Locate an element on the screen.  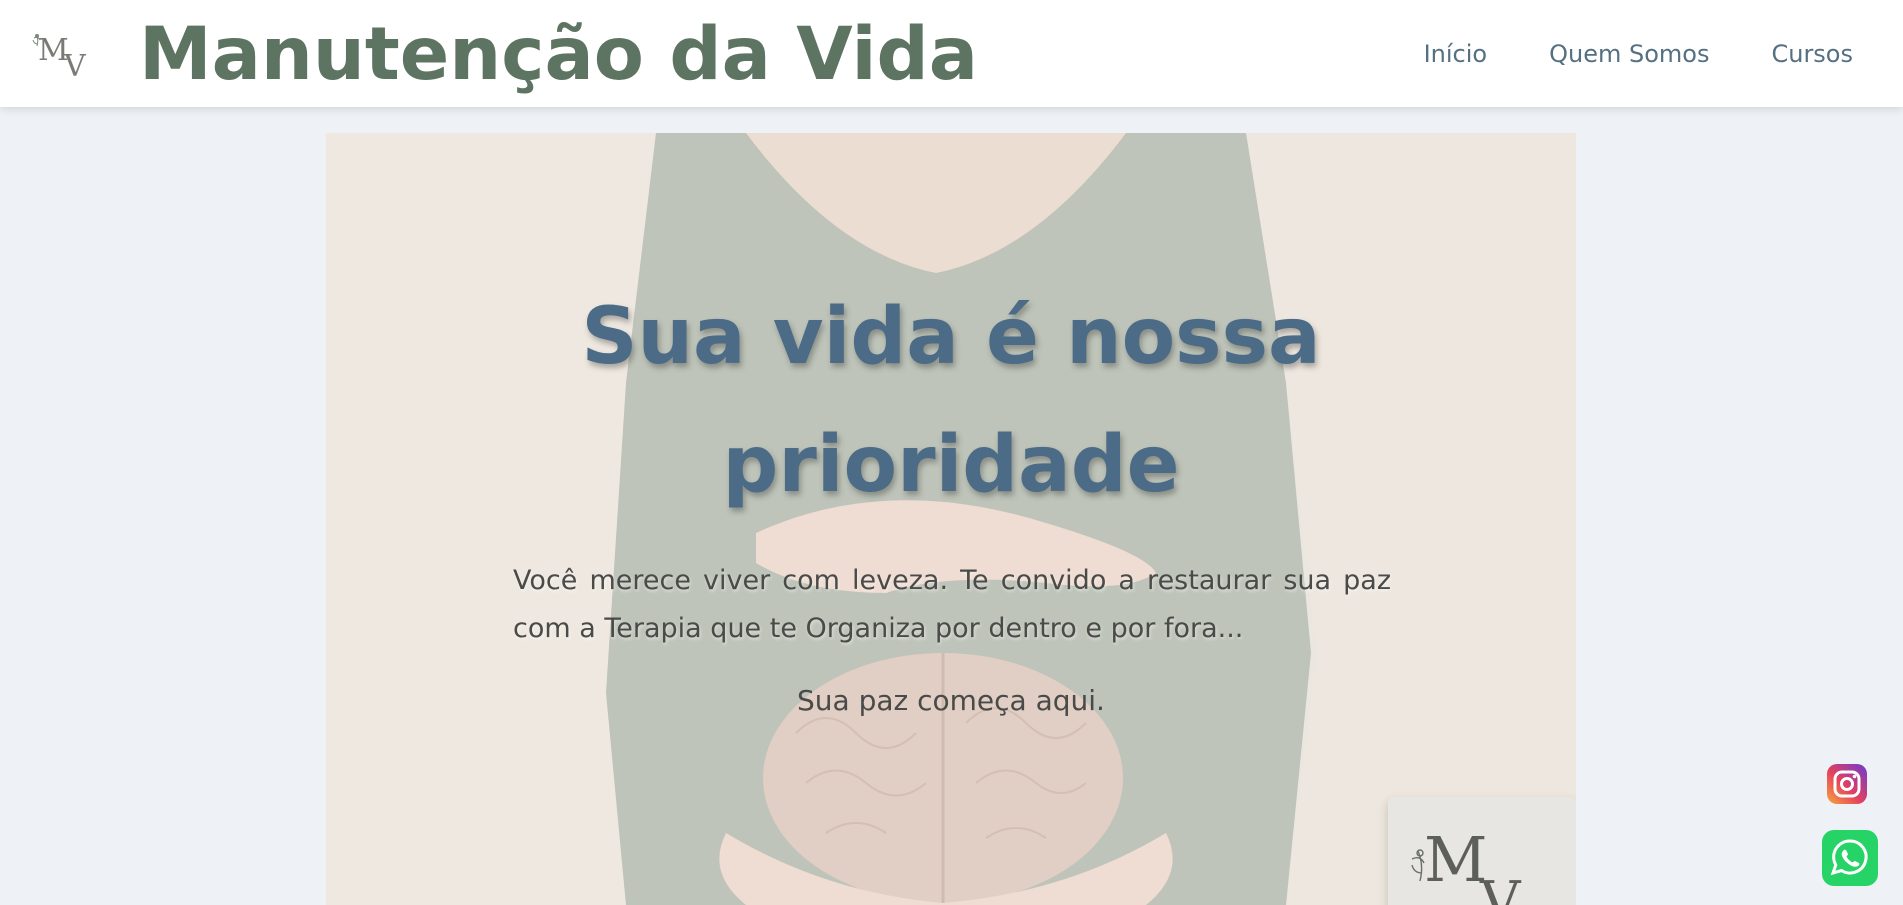
hero-tagline: Sua paz começa aqui. is located at coordinates (951, 700).